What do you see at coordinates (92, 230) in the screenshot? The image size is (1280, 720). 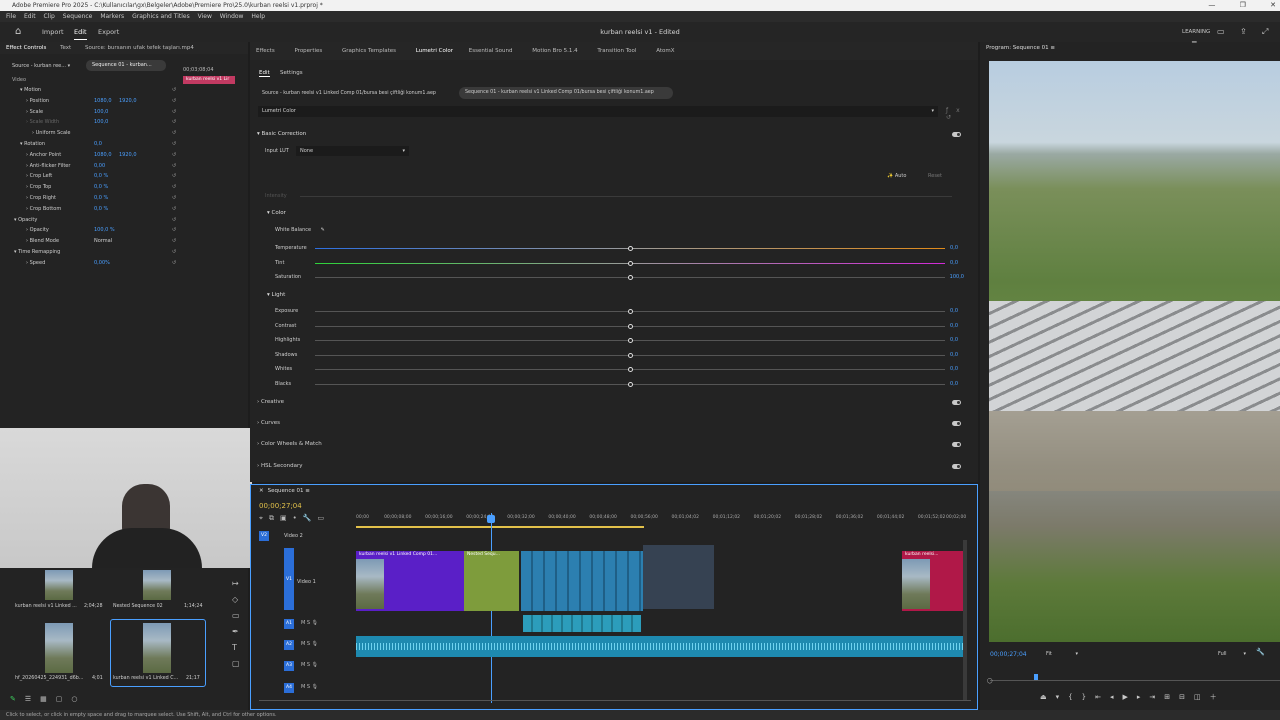 I see `ec-row: › Opacity 100,0 % ↺` at bounding box center [92, 230].